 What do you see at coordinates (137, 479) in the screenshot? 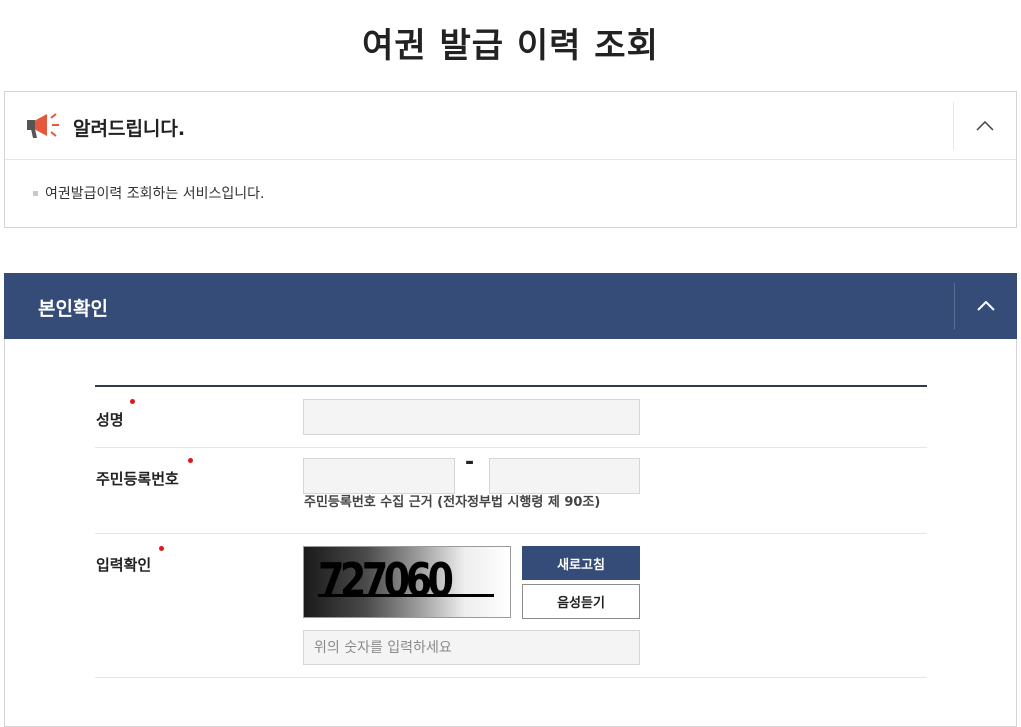
I see `rrn-label: 주민등록번호` at bounding box center [137, 479].